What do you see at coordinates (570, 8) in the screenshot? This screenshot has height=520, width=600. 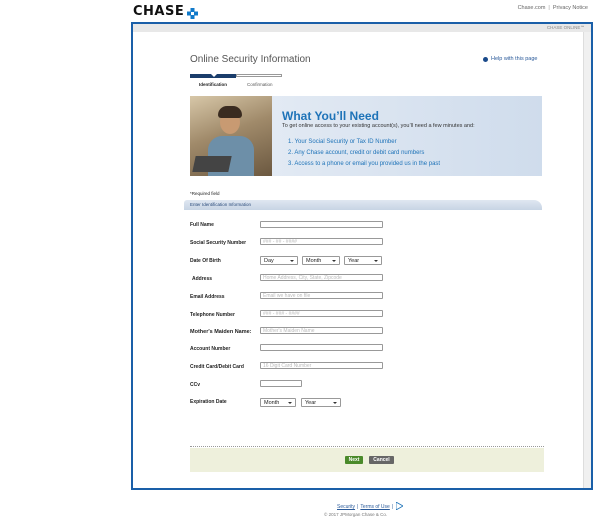 I see `privacy-notice-link: Privacy Notice` at bounding box center [570, 8].